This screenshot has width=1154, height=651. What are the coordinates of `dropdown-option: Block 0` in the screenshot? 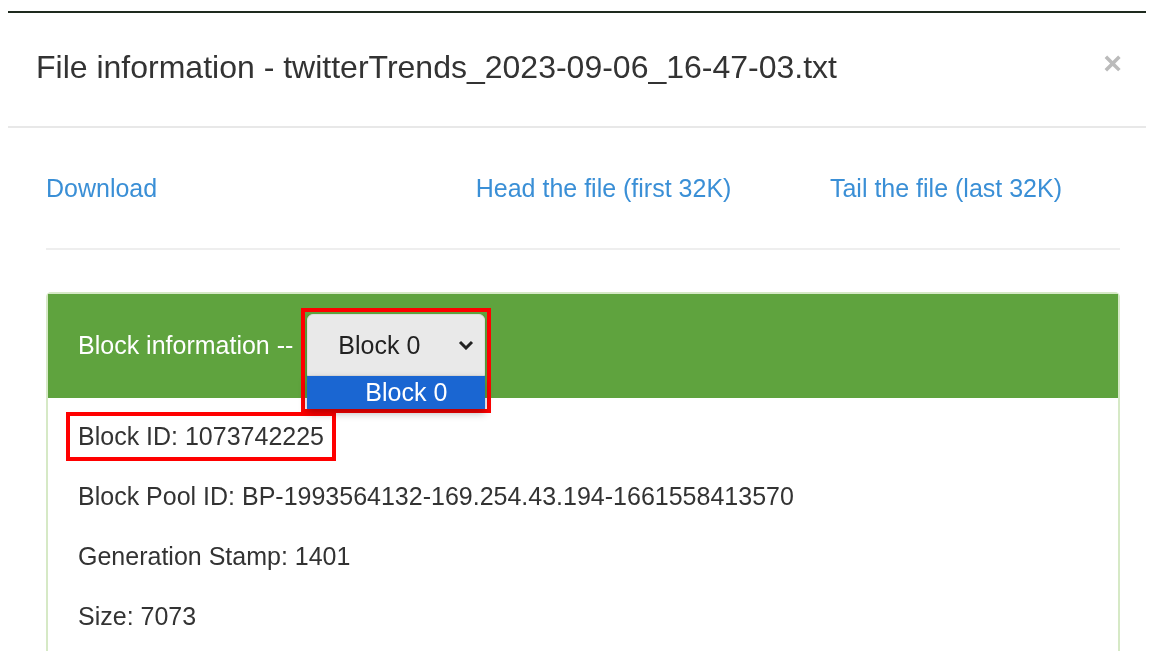 It's located at (396, 392).